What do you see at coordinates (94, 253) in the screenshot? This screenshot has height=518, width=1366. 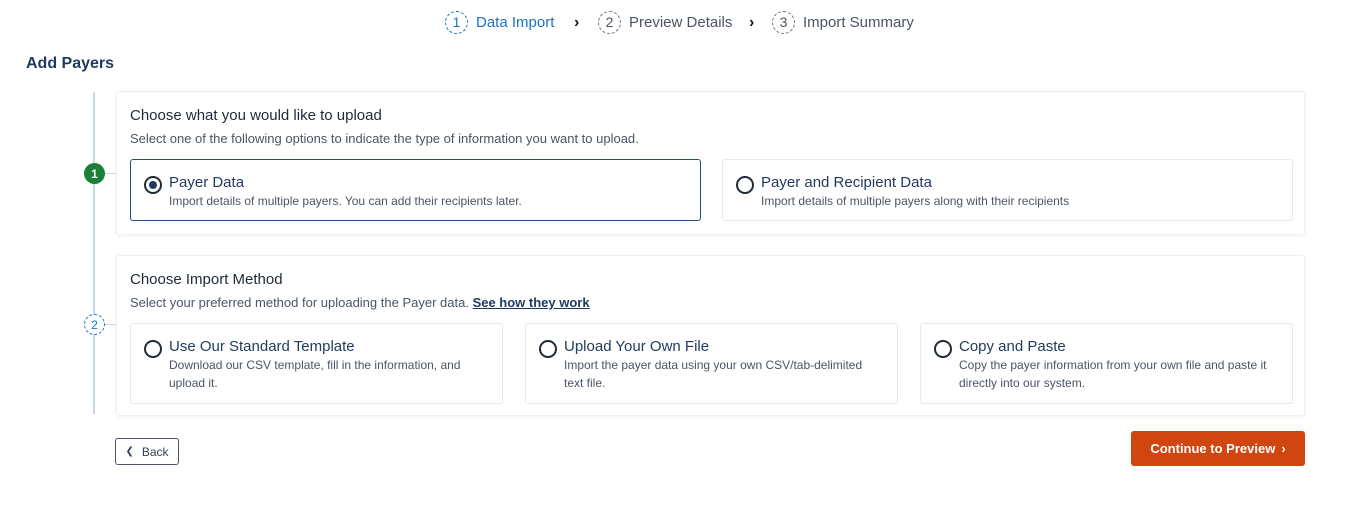 I see `timeline-line` at bounding box center [94, 253].